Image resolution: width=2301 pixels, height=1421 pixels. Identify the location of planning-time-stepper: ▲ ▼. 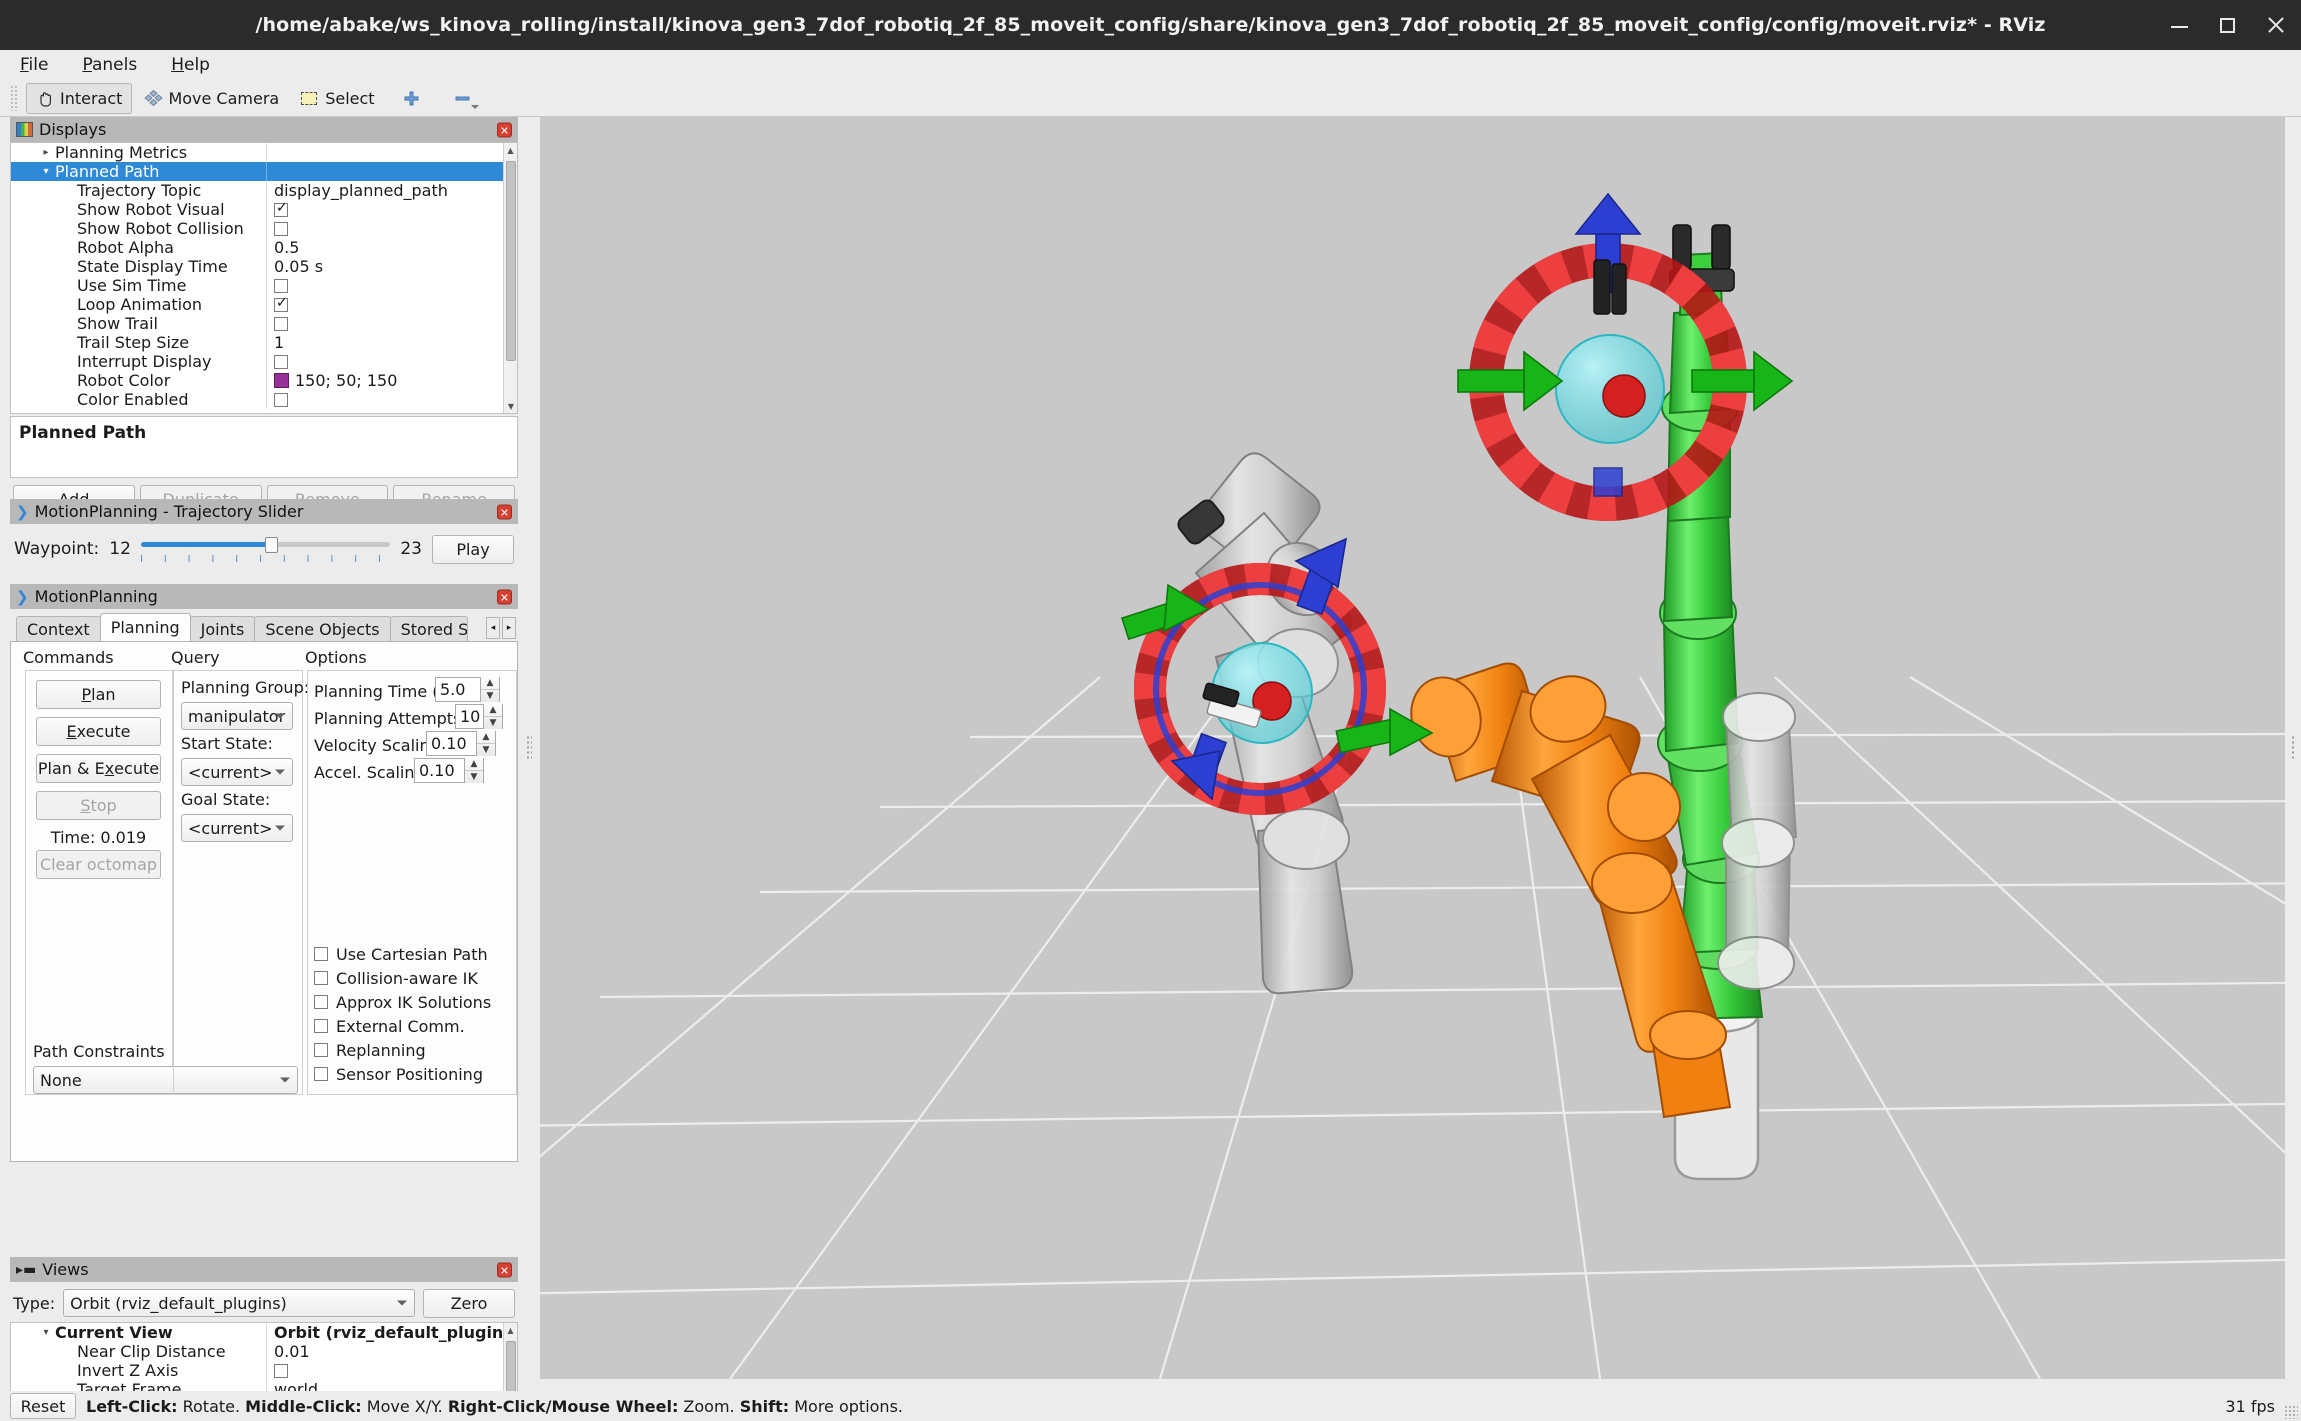
(489, 689).